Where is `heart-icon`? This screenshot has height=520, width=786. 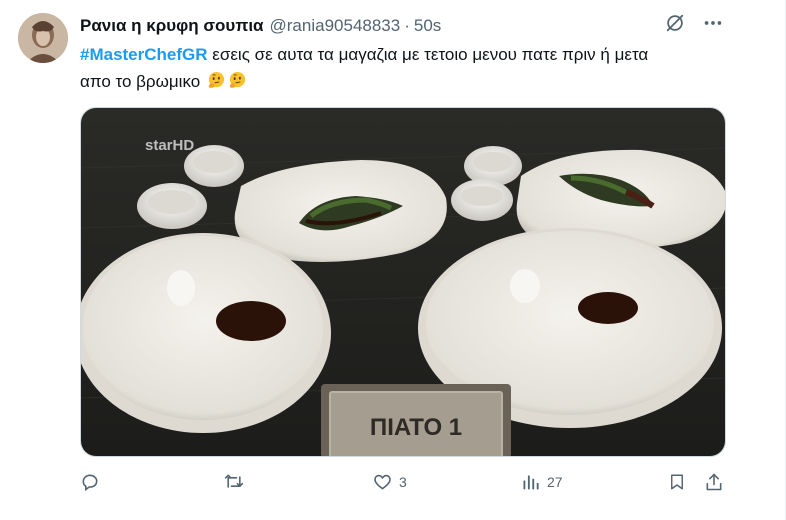 heart-icon is located at coordinates (382, 482).